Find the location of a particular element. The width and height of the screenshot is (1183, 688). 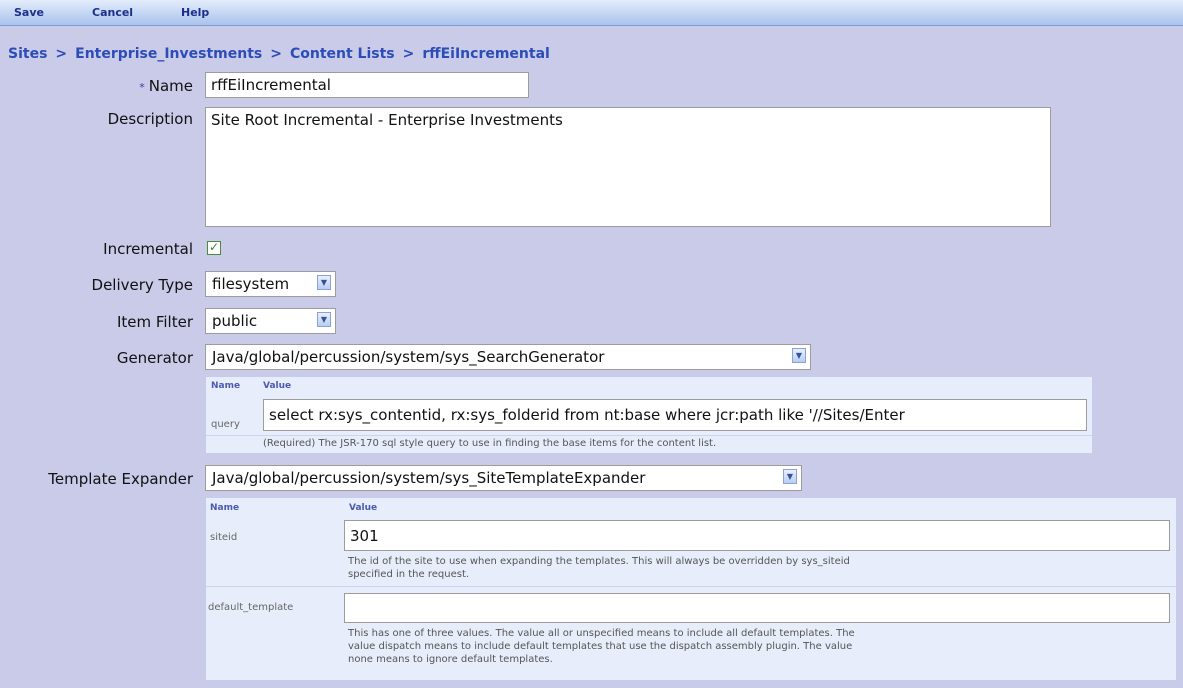

breadcrumb-sites: Sites is located at coordinates (27, 54).